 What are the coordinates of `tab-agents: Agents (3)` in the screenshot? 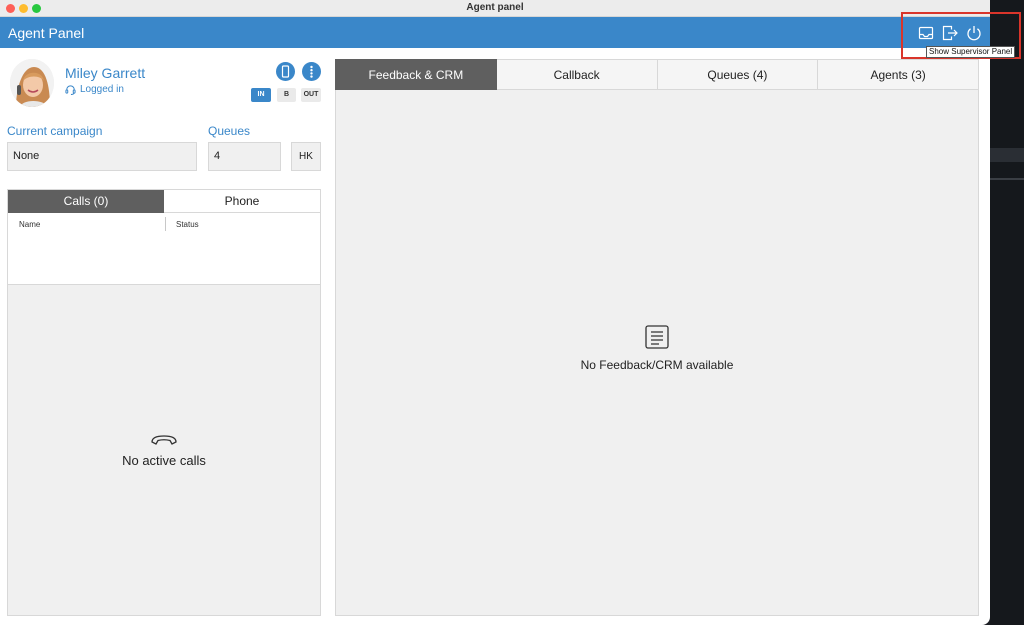 It's located at (898, 74).